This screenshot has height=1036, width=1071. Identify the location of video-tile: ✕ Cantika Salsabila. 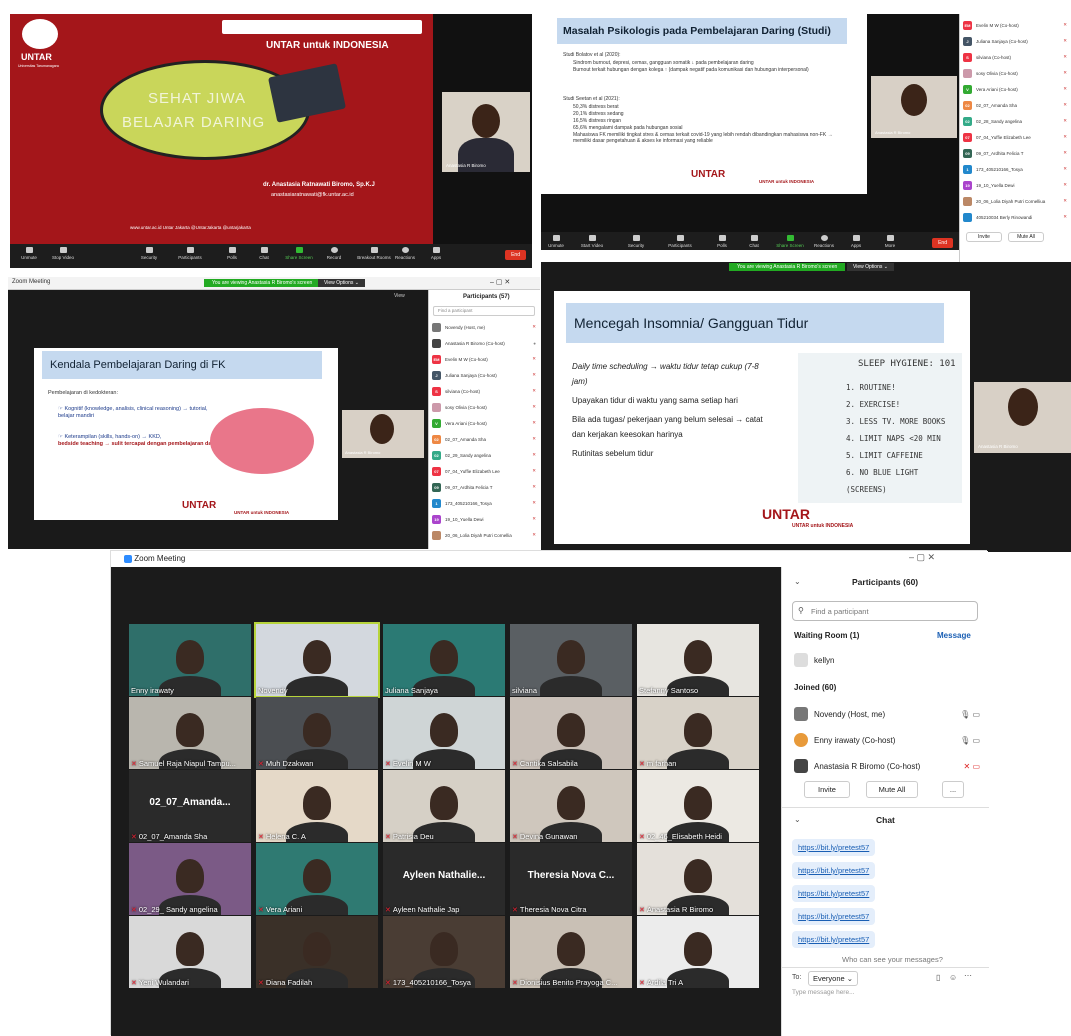
(571, 733).